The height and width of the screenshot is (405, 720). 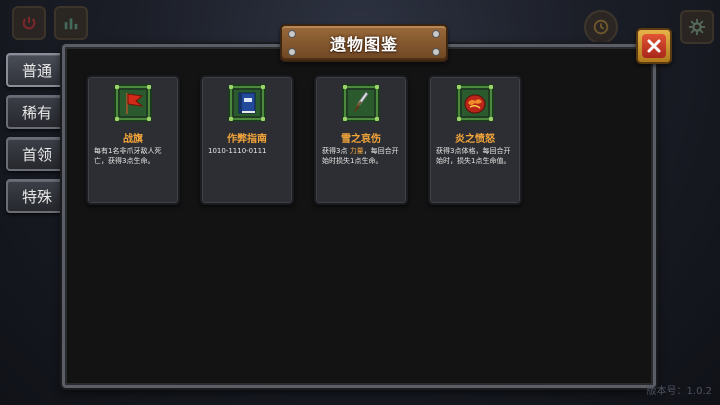 What do you see at coordinates (360, 156) in the screenshot?
I see `relic-description: 获得3点 力量，每回合开始时损失1点生命。` at bounding box center [360, 156].